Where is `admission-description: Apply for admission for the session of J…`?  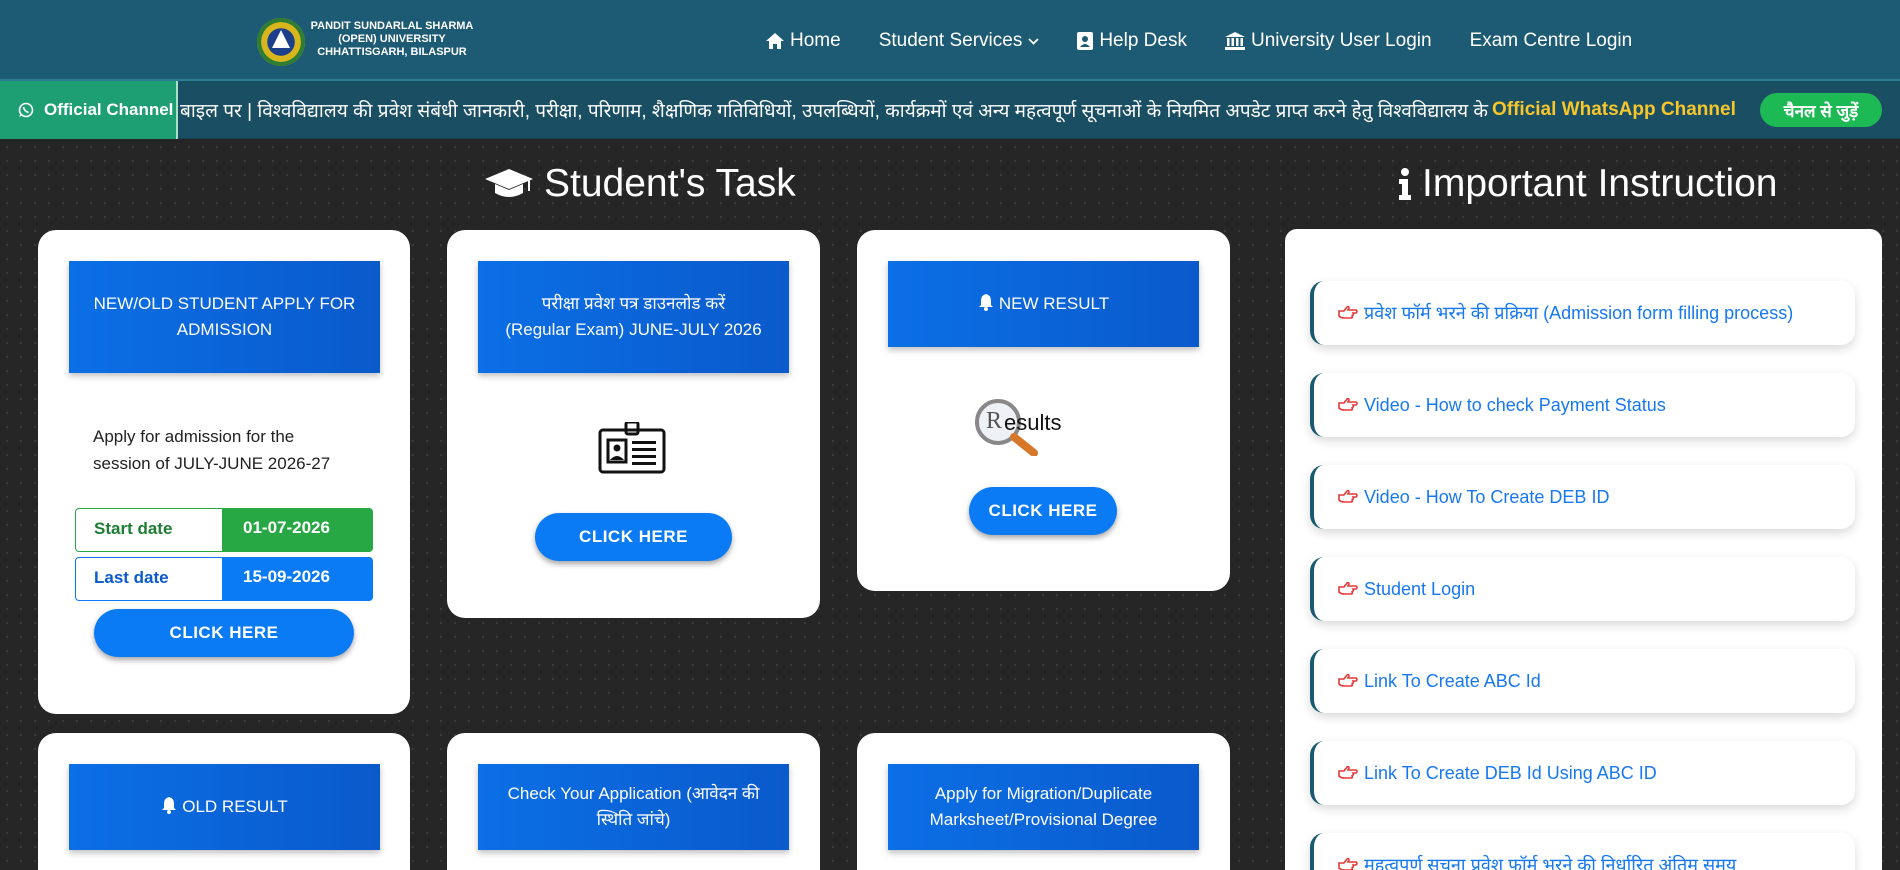 admission-description: Apply for admission for the session of J… is located at coordinates (212, 450).